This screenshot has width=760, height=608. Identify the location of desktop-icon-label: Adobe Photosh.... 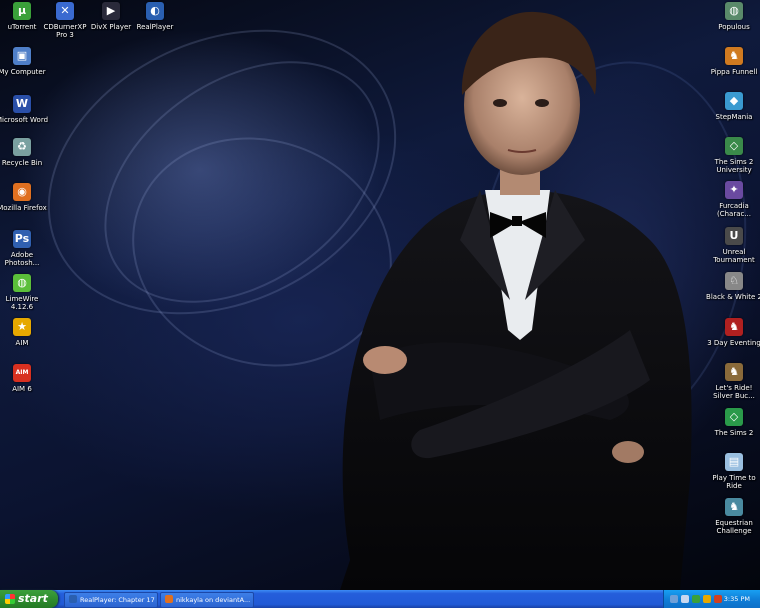
(22, 259).